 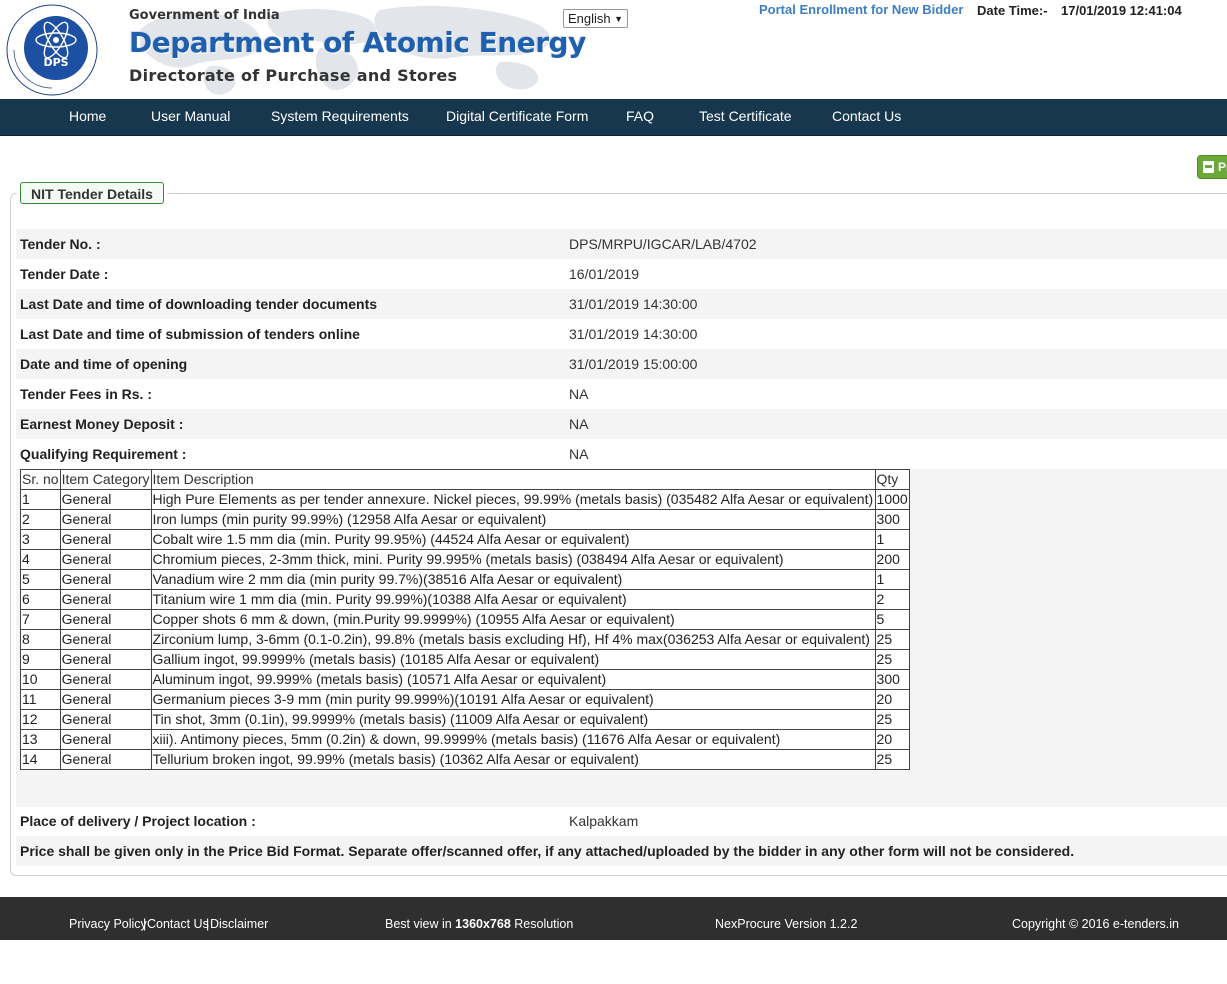 What do you see at coordinates (786, 924) in the screenshot?
I see `footer-version: NexProcure Version 1.2.2` at bounding box center [786, 924].